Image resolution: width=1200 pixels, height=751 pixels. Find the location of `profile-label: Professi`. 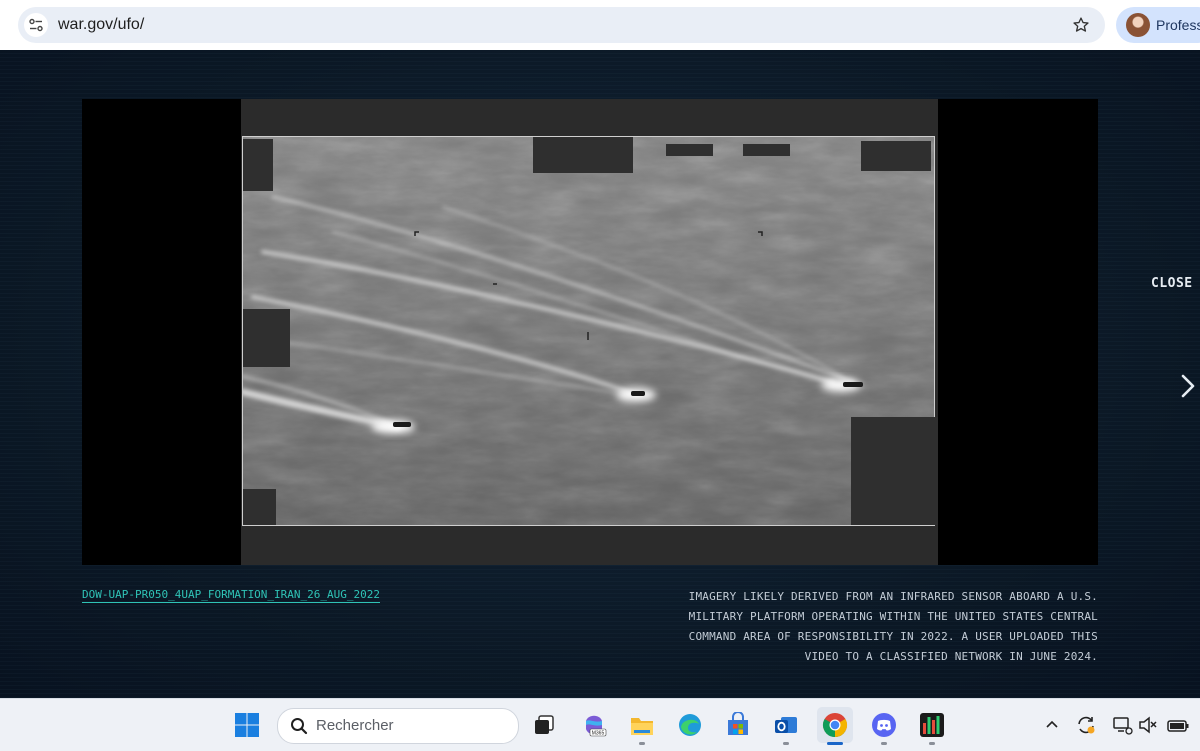

profile-label: Professi is located at coordinates (1178, 25).